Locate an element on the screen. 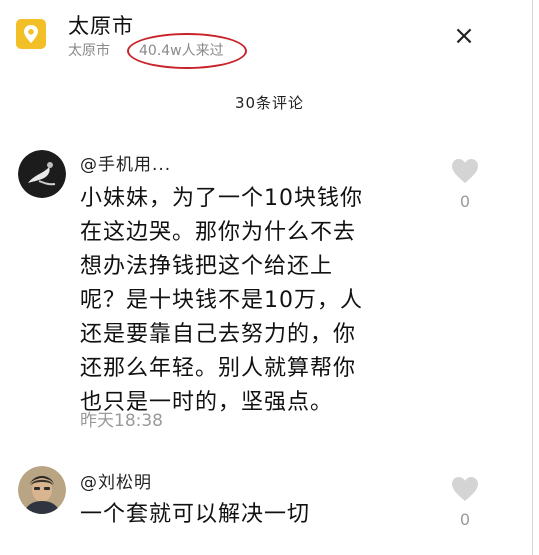 The height and width of the screenshot is (555, 539). comment-line: 想办法挣钱把这个给还上 is located at coordinates (207, 266).